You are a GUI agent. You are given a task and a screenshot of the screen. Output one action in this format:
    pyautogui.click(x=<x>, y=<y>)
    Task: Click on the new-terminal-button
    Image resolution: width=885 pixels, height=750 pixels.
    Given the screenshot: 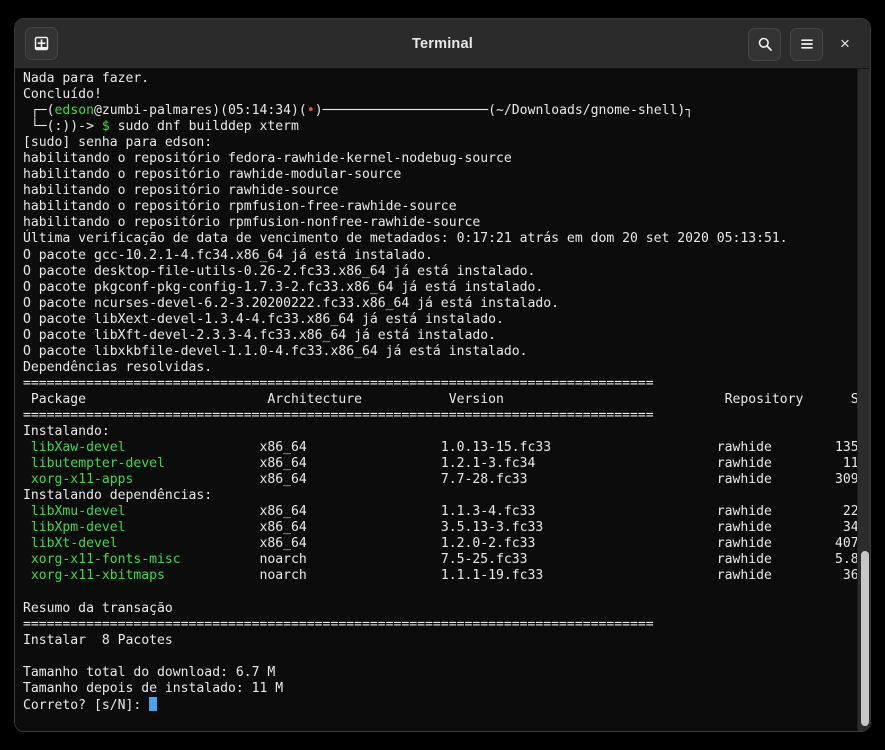 What is the action you would take?
    pyautogui.click(x=41, y=43)
    